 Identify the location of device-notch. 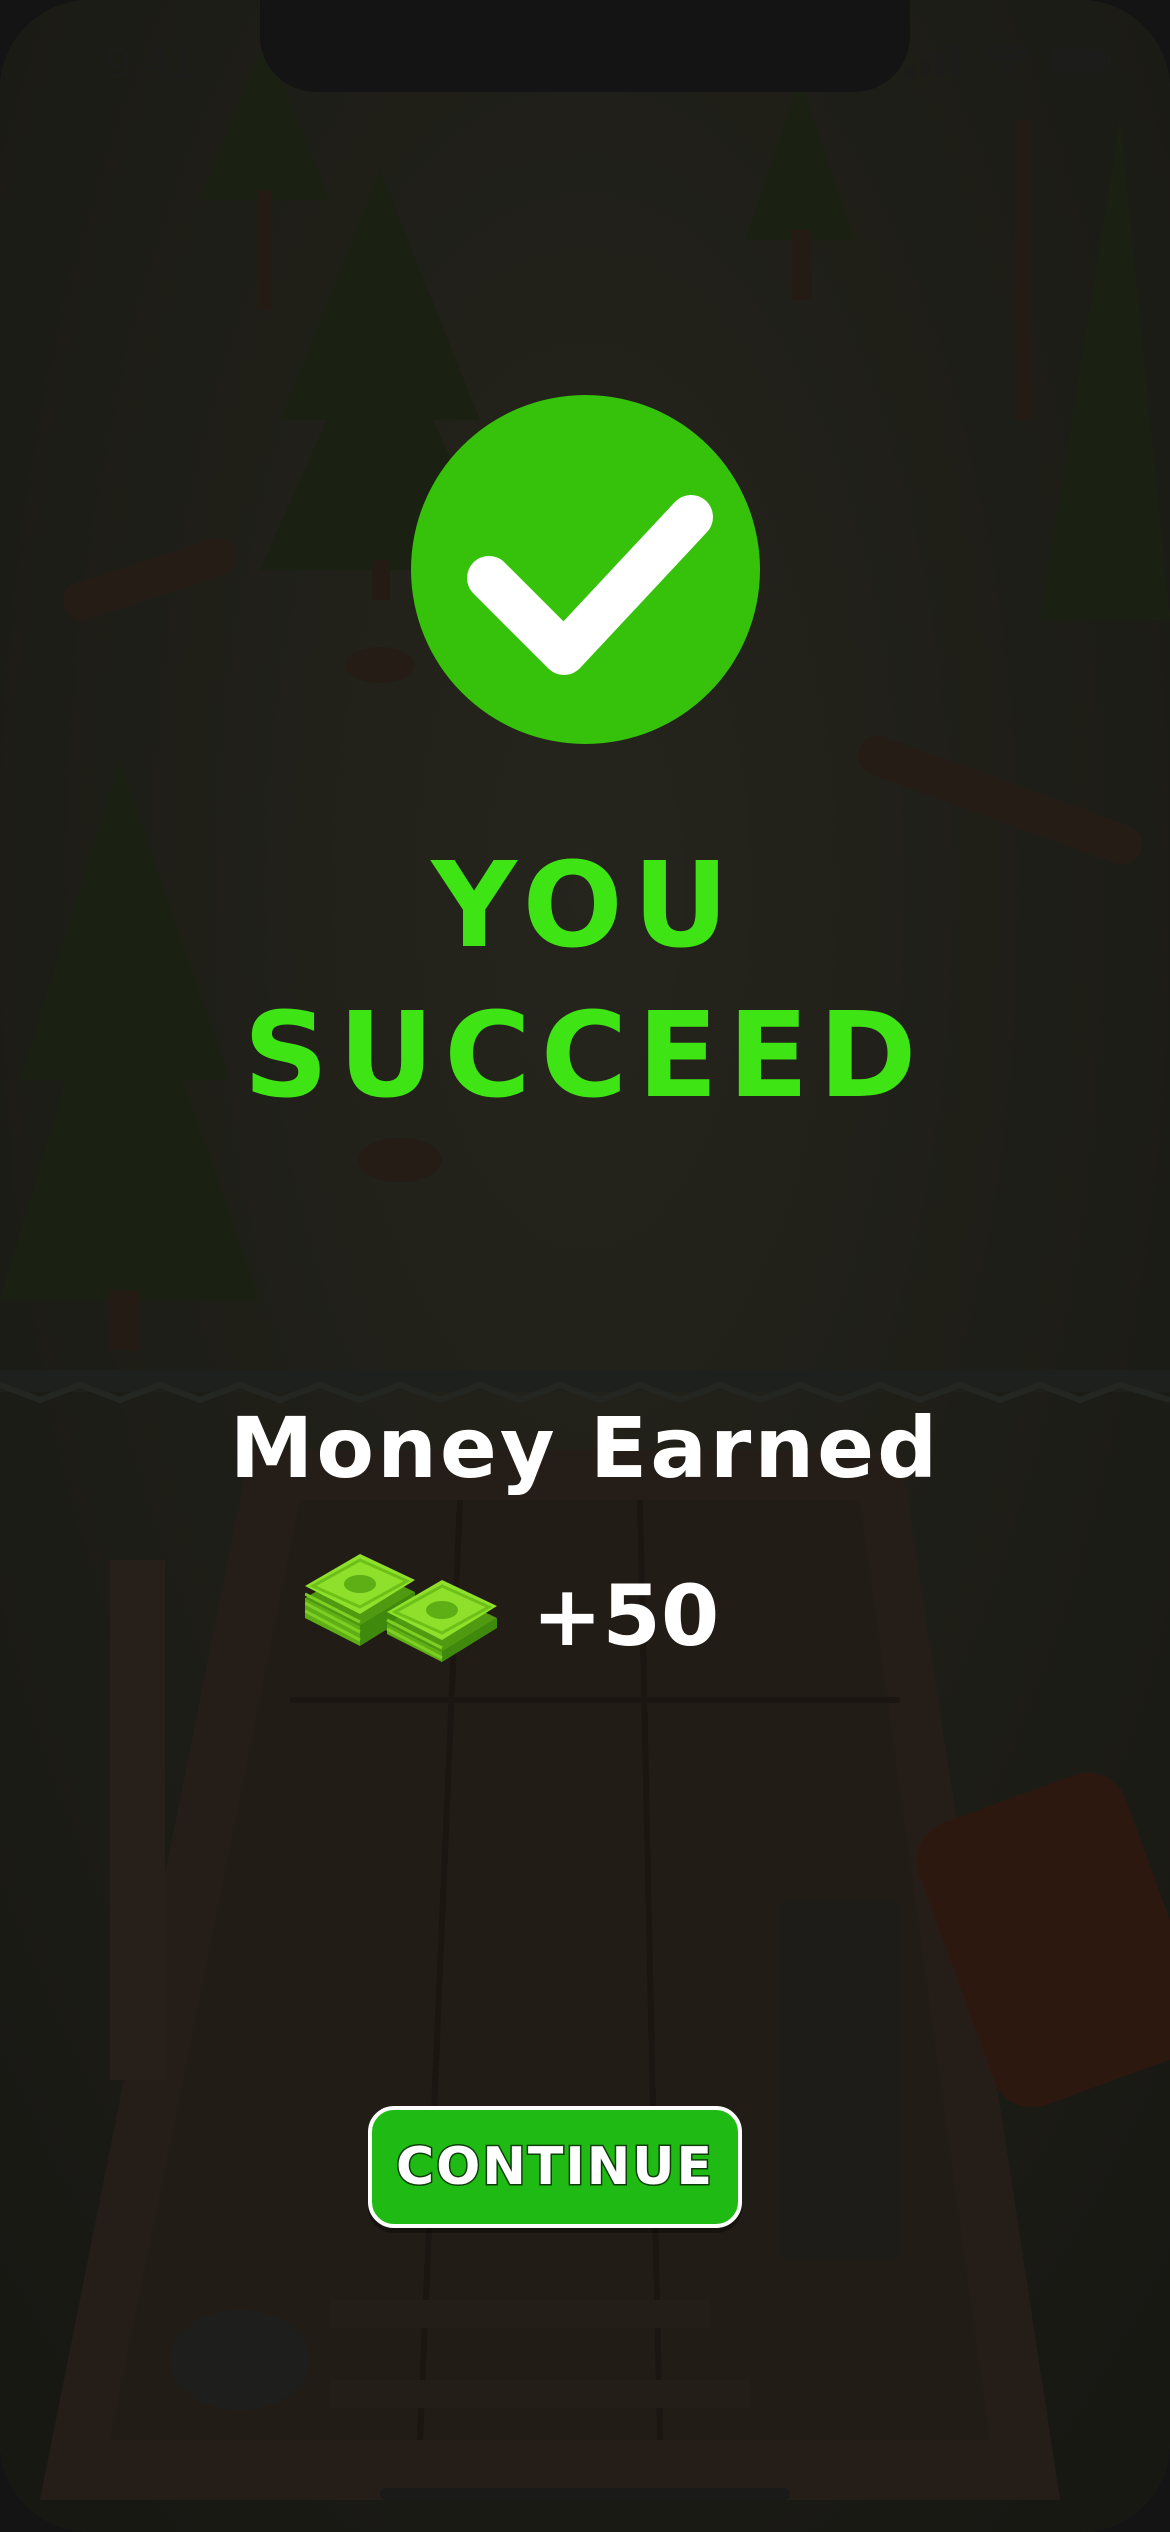
(585, 46).